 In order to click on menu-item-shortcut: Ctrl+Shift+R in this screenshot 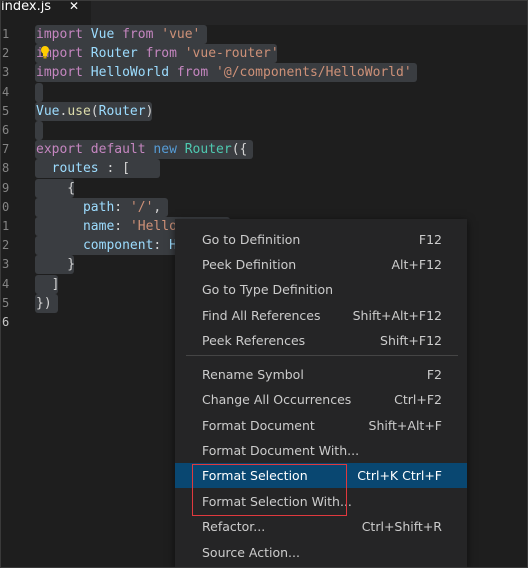, I will do `click(401, 526)`.